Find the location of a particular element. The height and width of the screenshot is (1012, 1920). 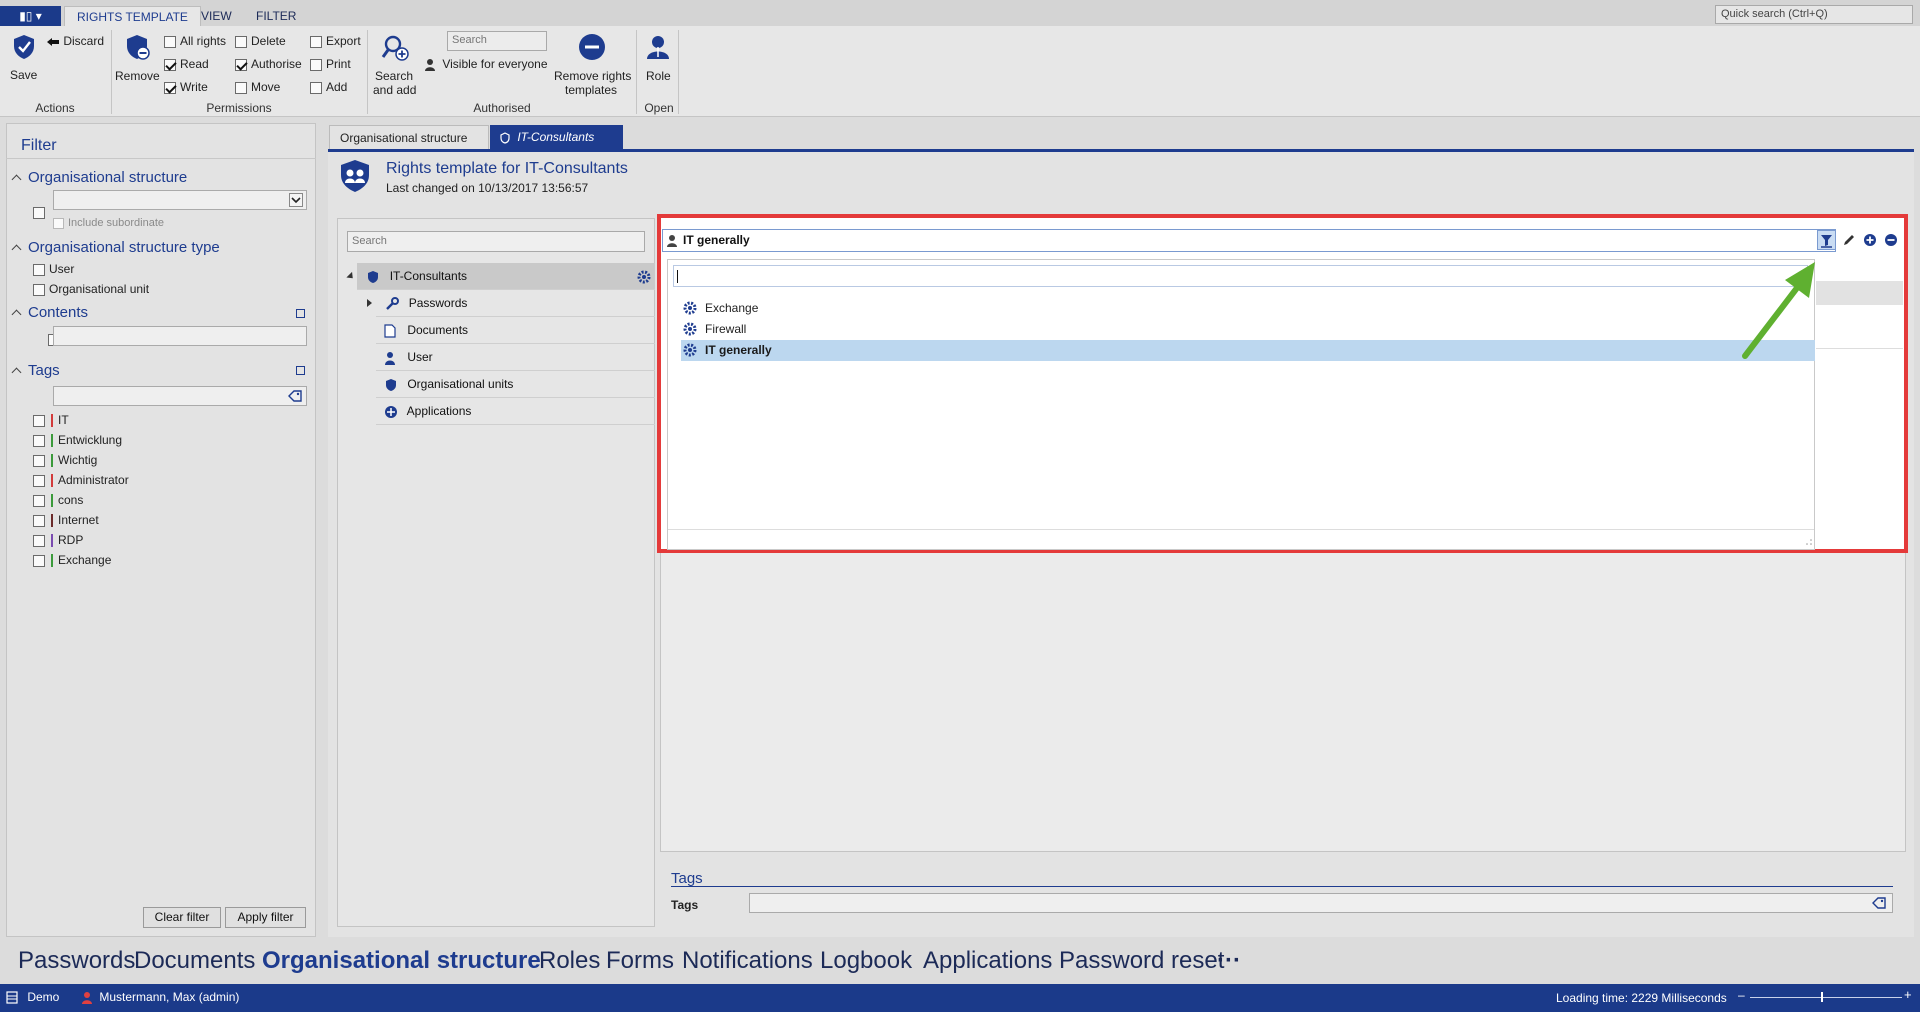

doc-tab-org-structure: Organisational structure is located at coordinates (409, 137).